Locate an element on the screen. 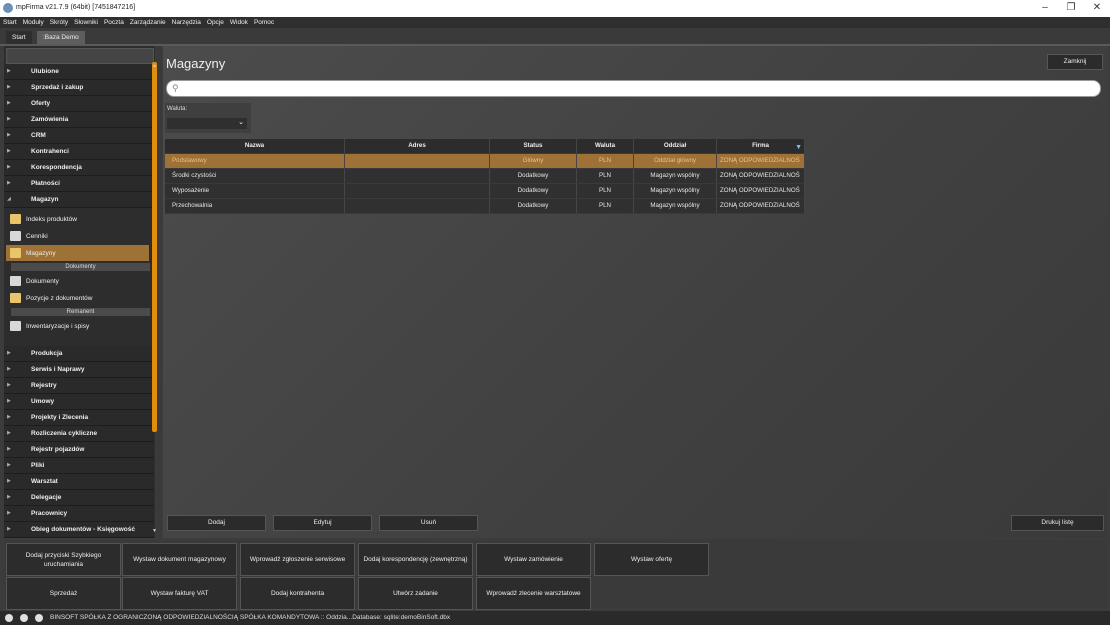  sidebar-header-warsztat: ▶ Warsztat is located at coordinates (79, 482).